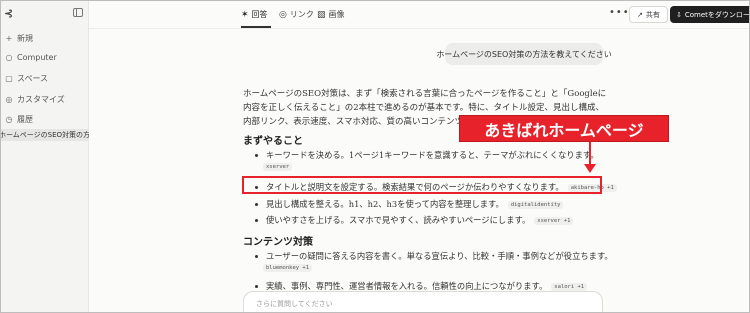 Image resolution: width=750 pixels, height=313 pixels. I want to click on download-comet-button: ⇩ Cometをダウンロード, so click(710, 14).